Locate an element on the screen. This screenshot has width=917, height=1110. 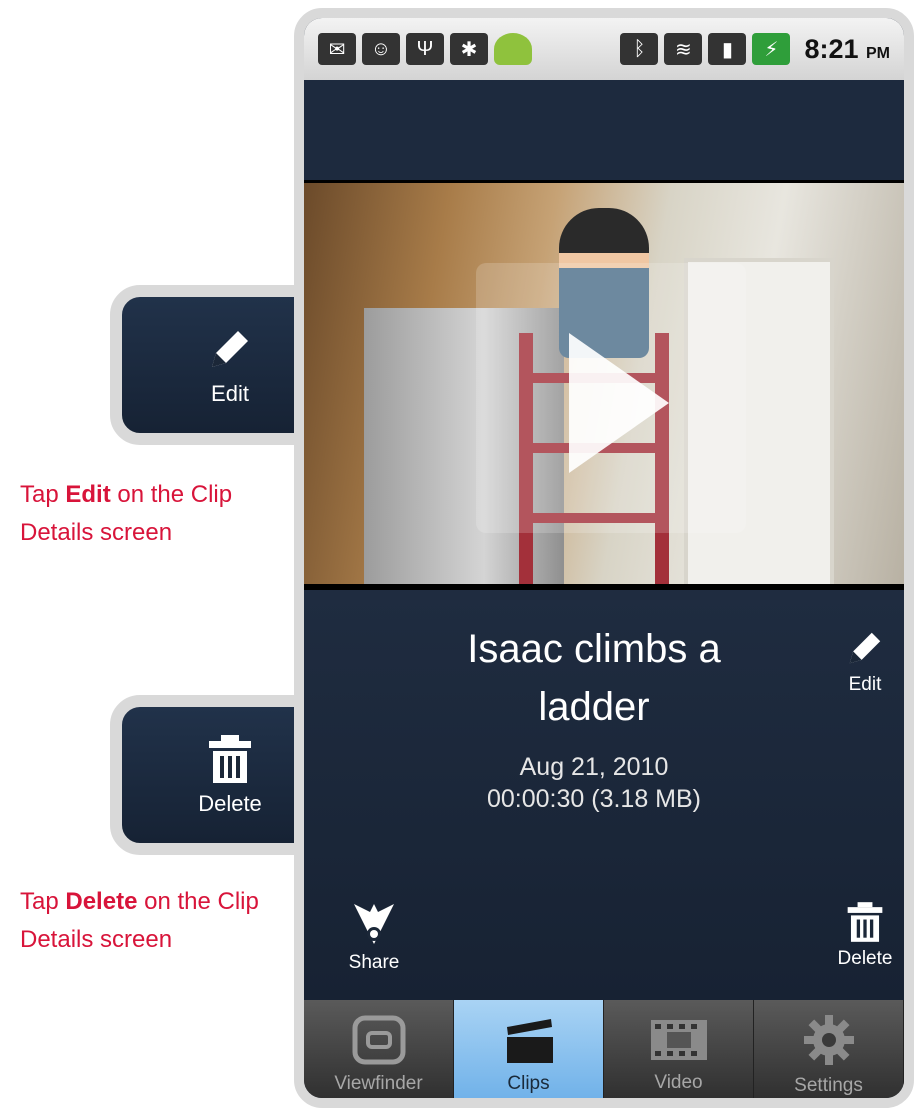
tab-clips-label: Clips is located at coordinates (528, 1083).